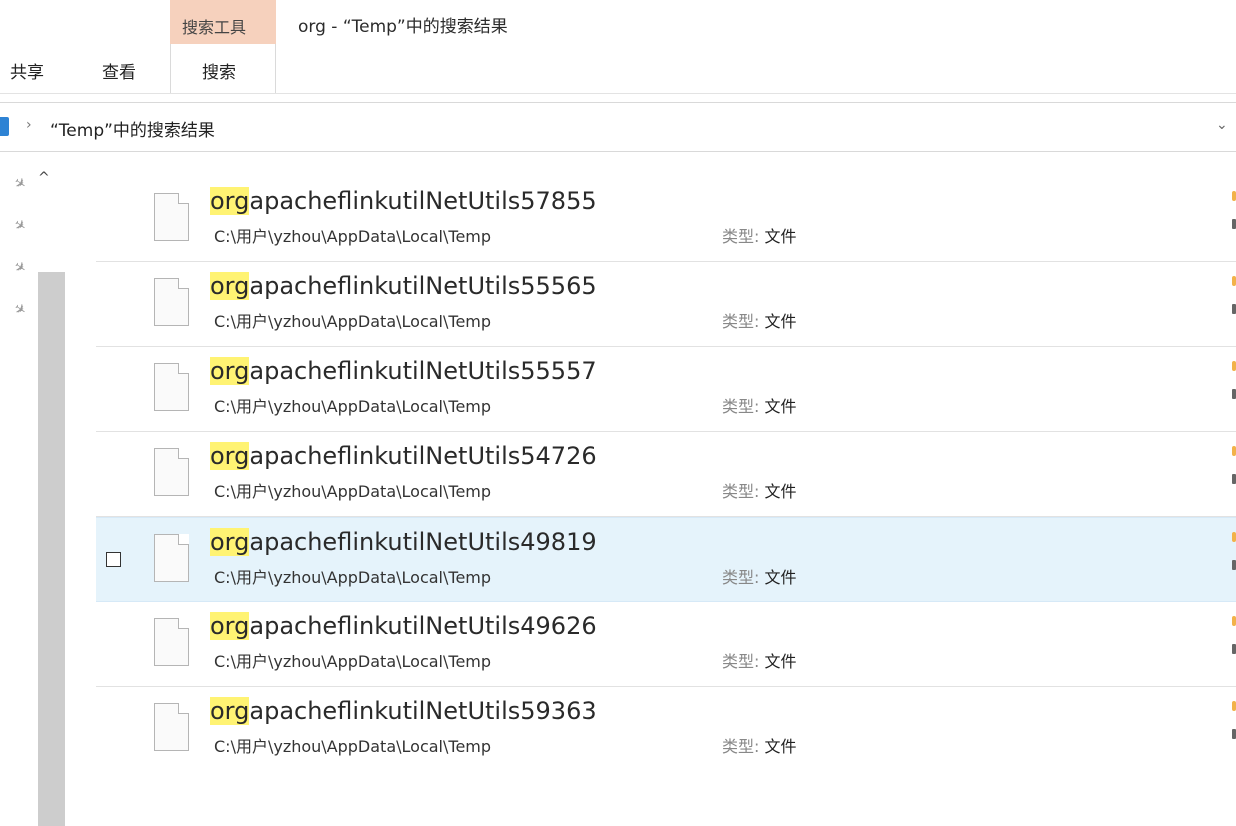 The image size is (1236, 826). Describe the element at coordinates (423, 542) in the screenshot. I see `file-name-rest: apacheflinkutilNetUtils49819` at that location.